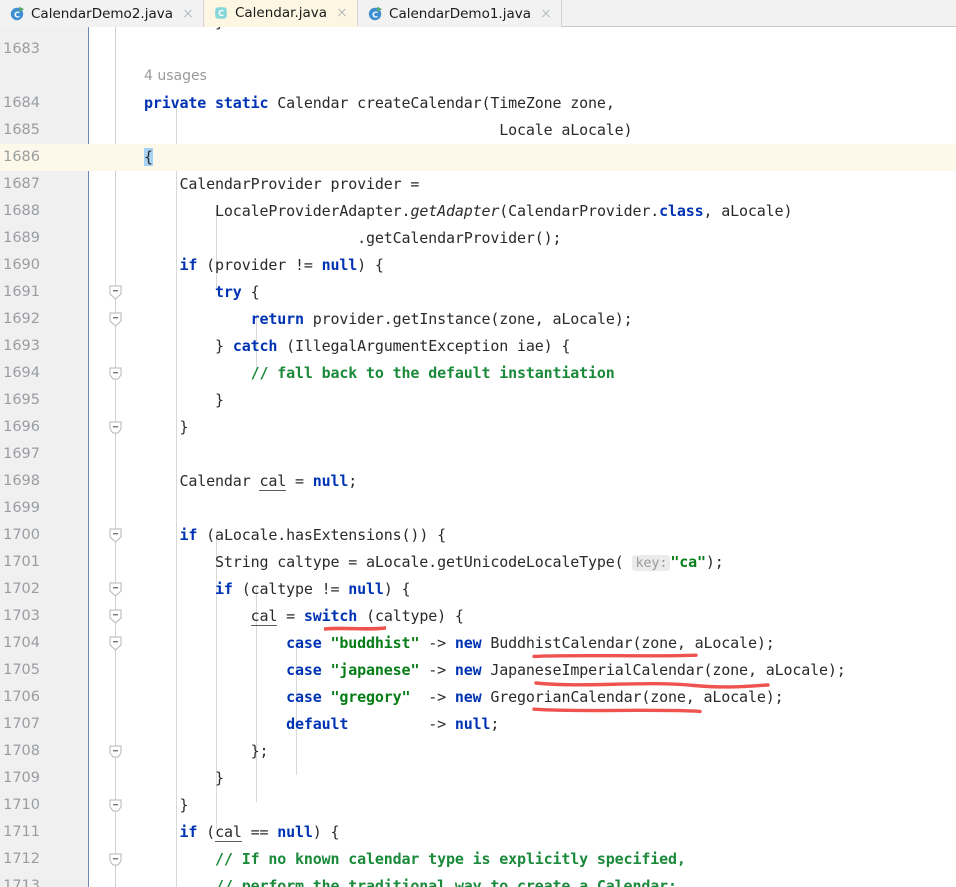 The image size is (956, 887). Describe the element at coordinates (21, 535) in the screenshot. I see `line-number: 1700` at that location.